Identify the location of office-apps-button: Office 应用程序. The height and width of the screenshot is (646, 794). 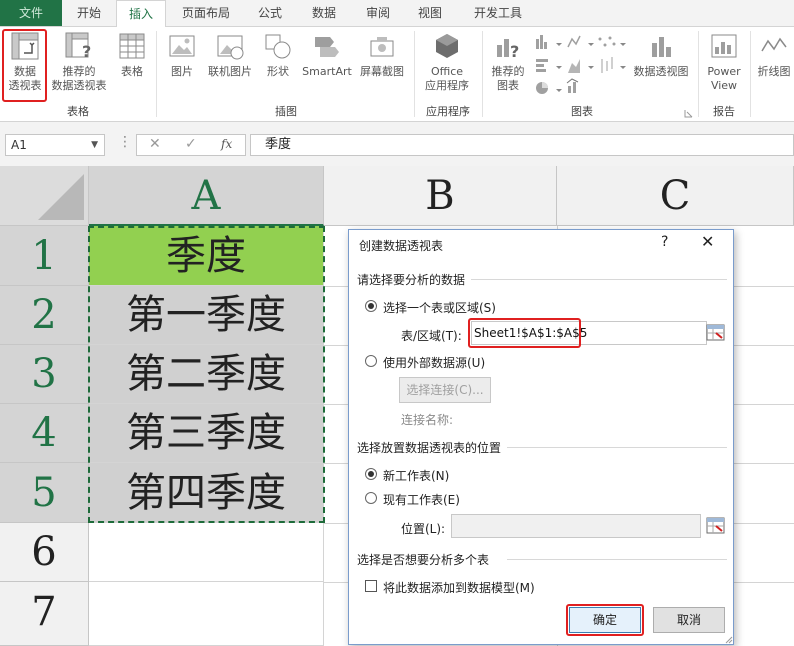
(447, 62).